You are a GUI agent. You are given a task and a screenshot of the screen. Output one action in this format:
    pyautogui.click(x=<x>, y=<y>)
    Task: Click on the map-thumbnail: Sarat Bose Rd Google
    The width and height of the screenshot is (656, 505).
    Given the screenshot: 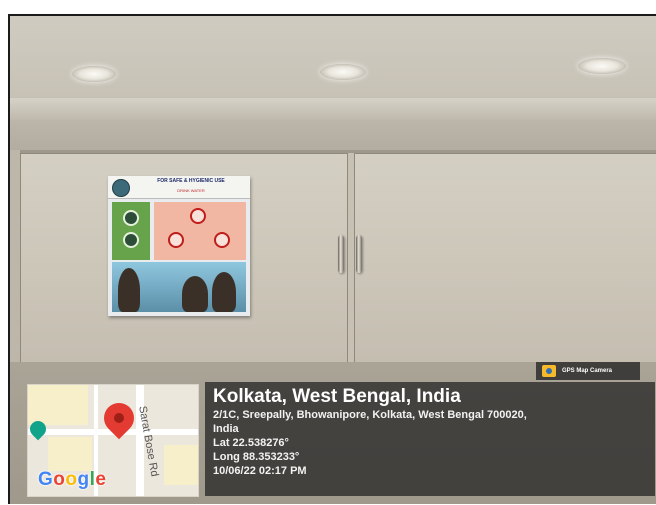 What is the action you would take?
    pyautogui.click(x=113, y=440)
    